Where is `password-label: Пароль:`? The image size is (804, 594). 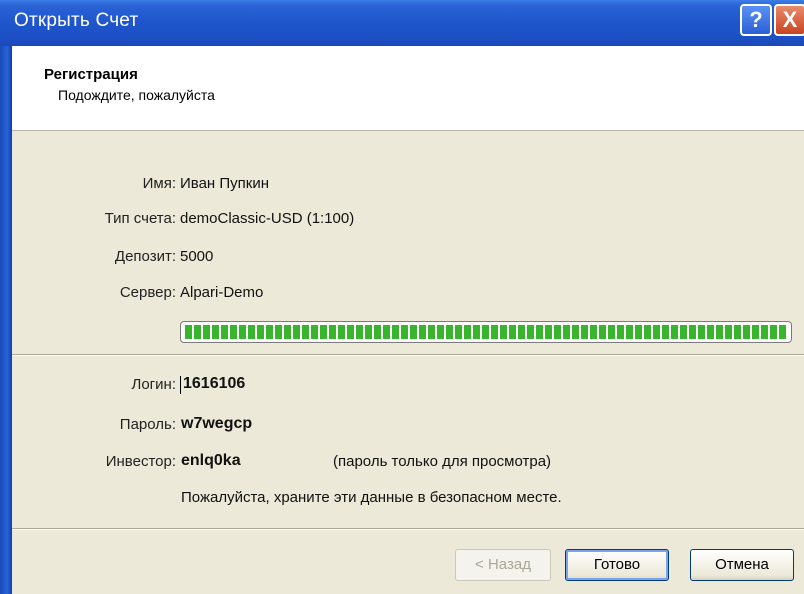
password-label: Пароль: is located at coordinates (147, 424).